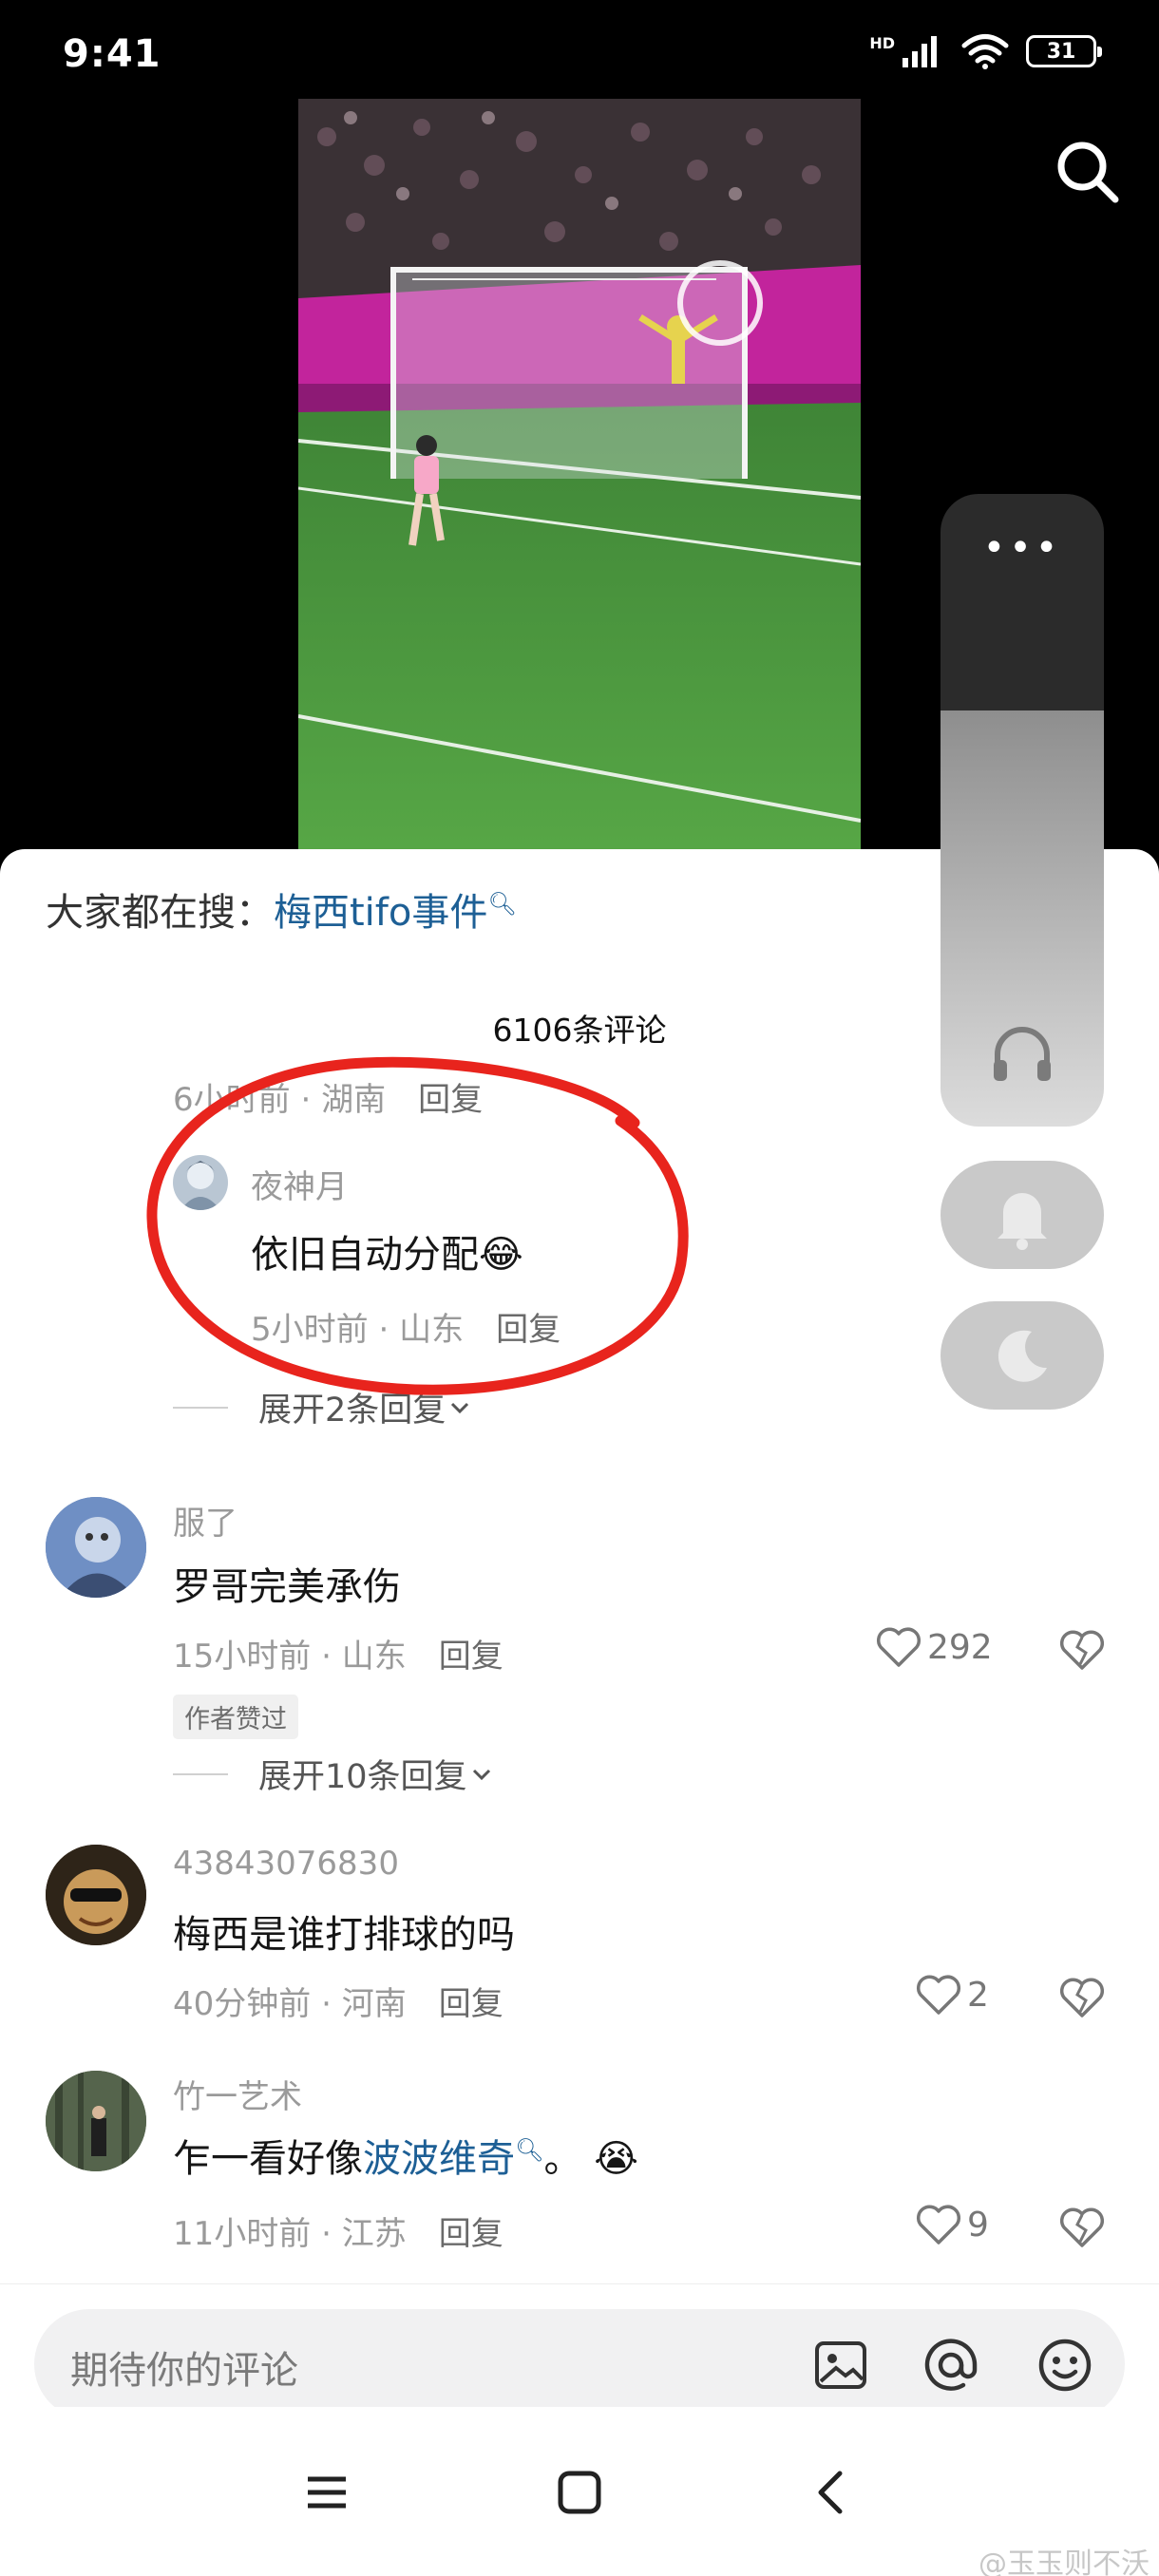 This screenshot has width=1159, height=2576. I want to click on battery-icon: 31, so click(1064, 51).